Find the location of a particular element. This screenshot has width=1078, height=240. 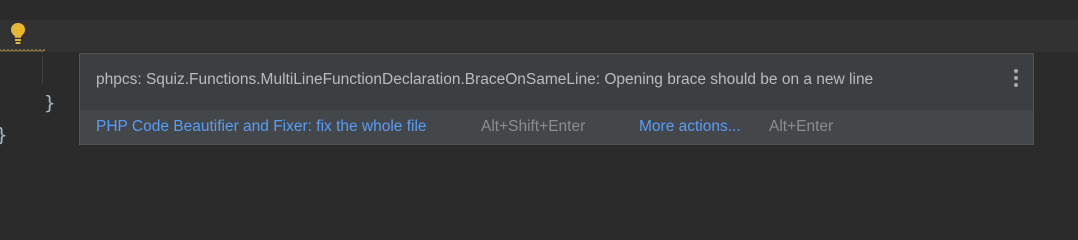

code-line-function-declaration: public function test(){ is located at coordinates (199, 49).